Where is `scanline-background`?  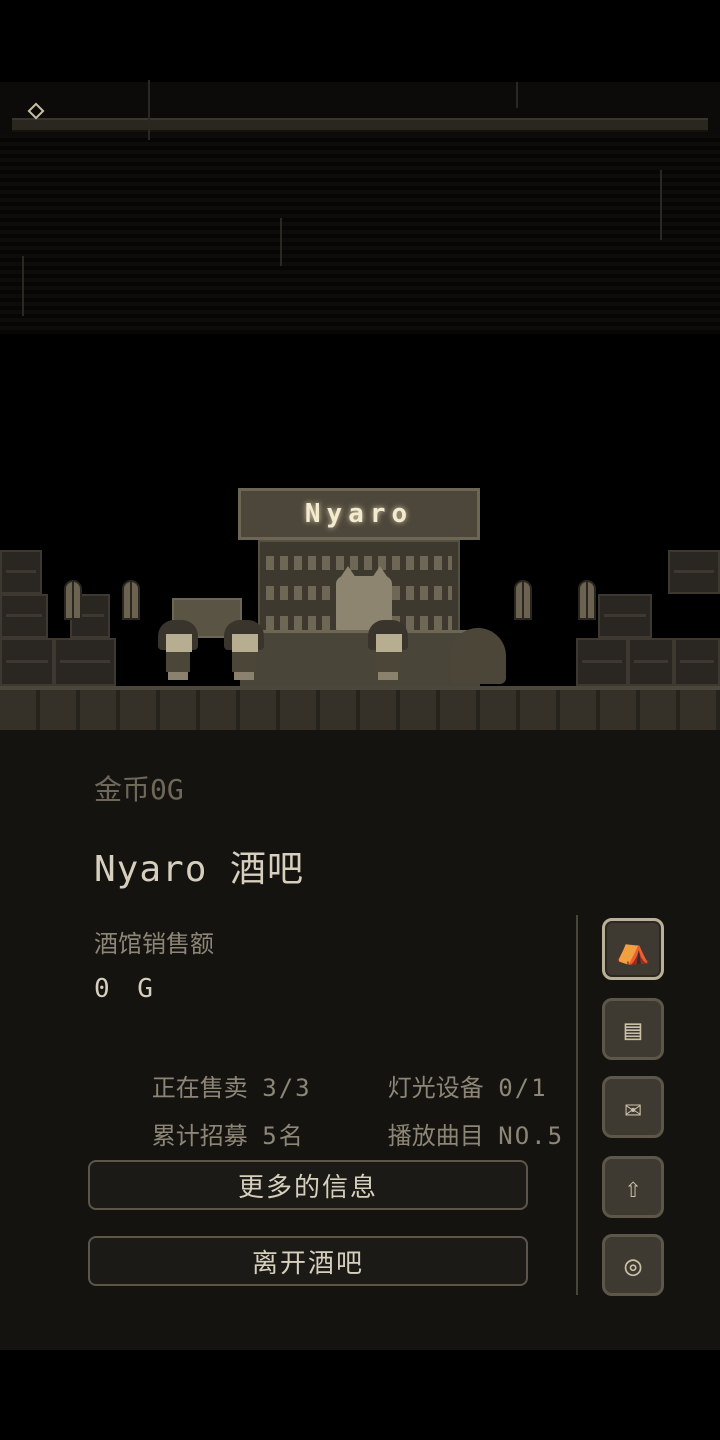
scanline-background is located at coordinates (360, 234).